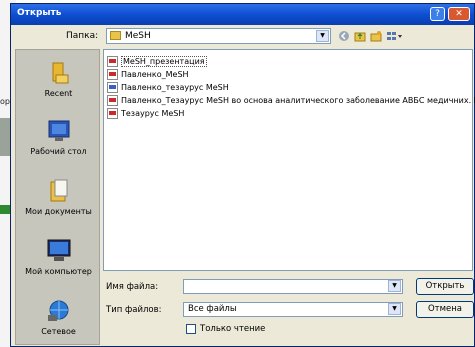 The width and height of the screenshot is (475, 347). What do you see at coordinates (132, 287) in the screenshot?
I see `filename-label: Имя файла:` at bounding box center [132, 287].